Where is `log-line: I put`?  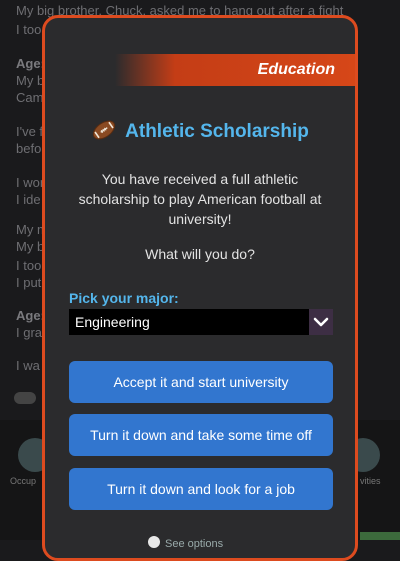 log-line: I put is located at coordinates (29, 282).